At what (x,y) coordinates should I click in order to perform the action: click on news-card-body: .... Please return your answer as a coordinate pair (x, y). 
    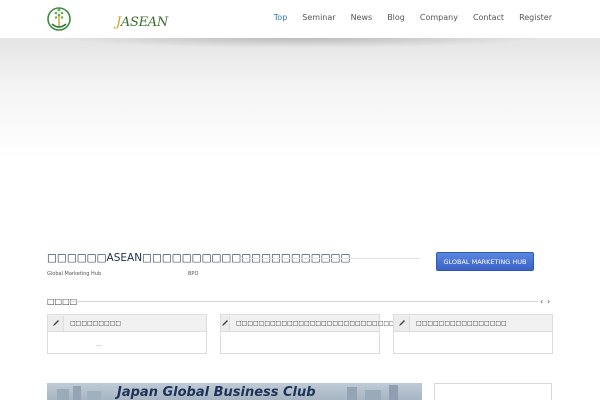
    Looking at the image, I should click on (127, 343).